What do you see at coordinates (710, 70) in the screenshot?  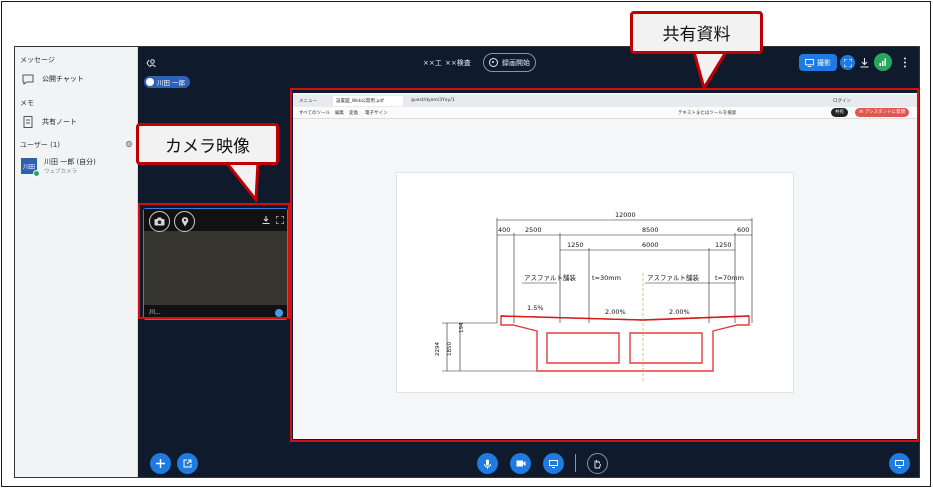 I see `callout-pointer-shared` at bounding box center [710, 70].